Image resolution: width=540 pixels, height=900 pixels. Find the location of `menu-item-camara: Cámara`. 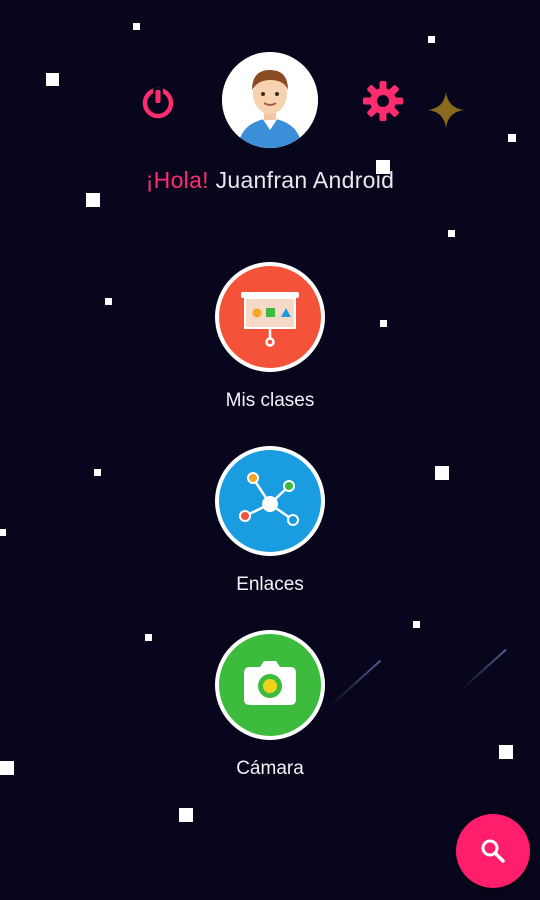

menu-item-camara: Cámara is located at coordinates (270, 705).